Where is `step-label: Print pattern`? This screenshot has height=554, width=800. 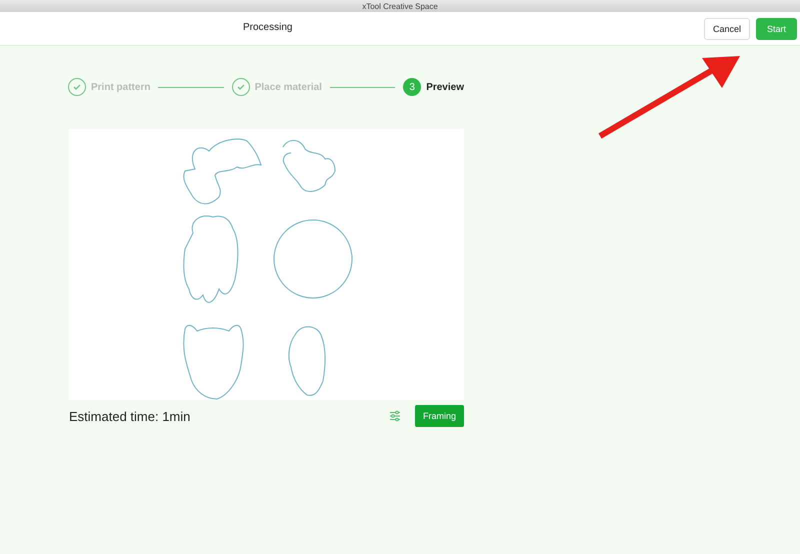
step-label: Print pattern is located at coordinates (120, 87).